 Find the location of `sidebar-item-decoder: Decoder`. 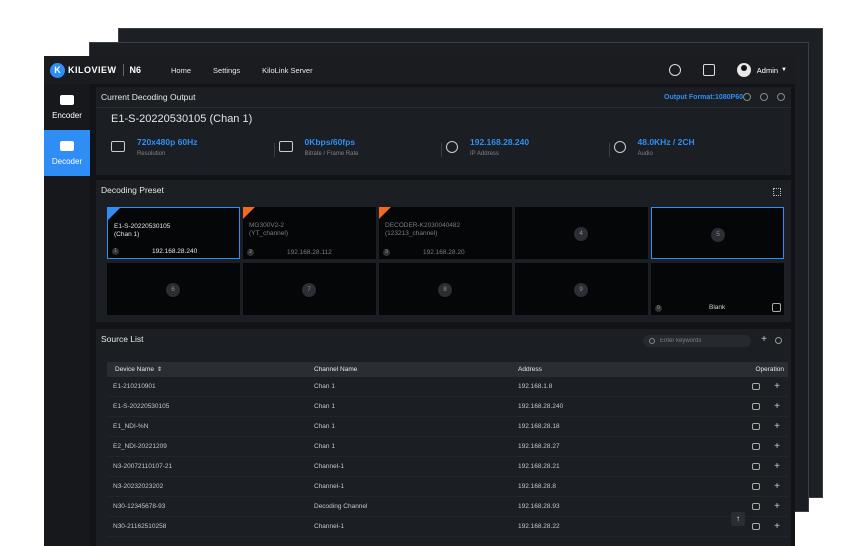

sidebar-item-decoder: Decoder is located at coordinates (67, 153).